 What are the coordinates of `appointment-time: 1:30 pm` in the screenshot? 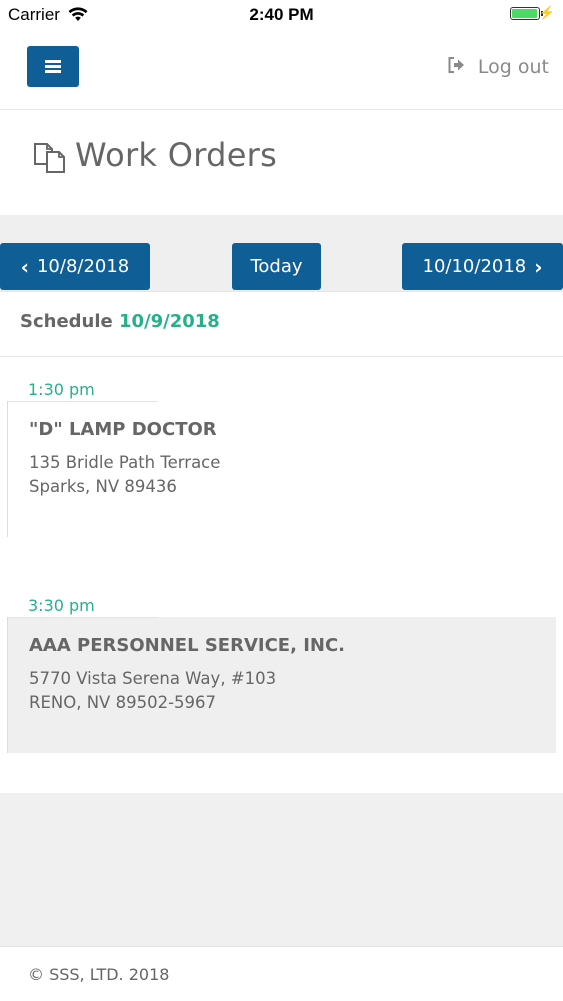 It's located at (61, 389).